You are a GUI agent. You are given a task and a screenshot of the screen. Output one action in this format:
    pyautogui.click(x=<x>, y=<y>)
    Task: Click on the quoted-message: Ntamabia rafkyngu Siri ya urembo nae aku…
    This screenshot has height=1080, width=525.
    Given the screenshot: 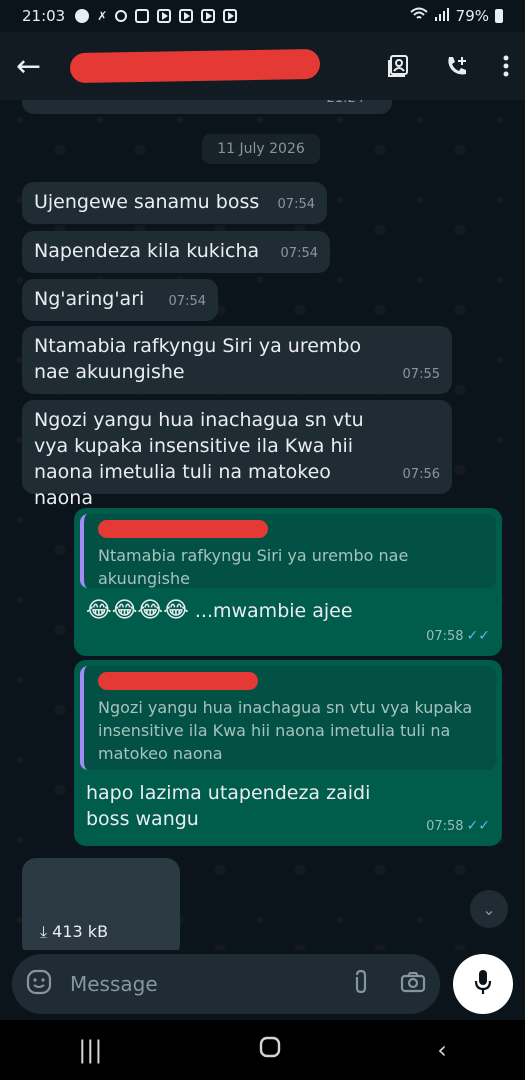 What is the action you would take?
    pyautogui.click(x=288, y=551)
    